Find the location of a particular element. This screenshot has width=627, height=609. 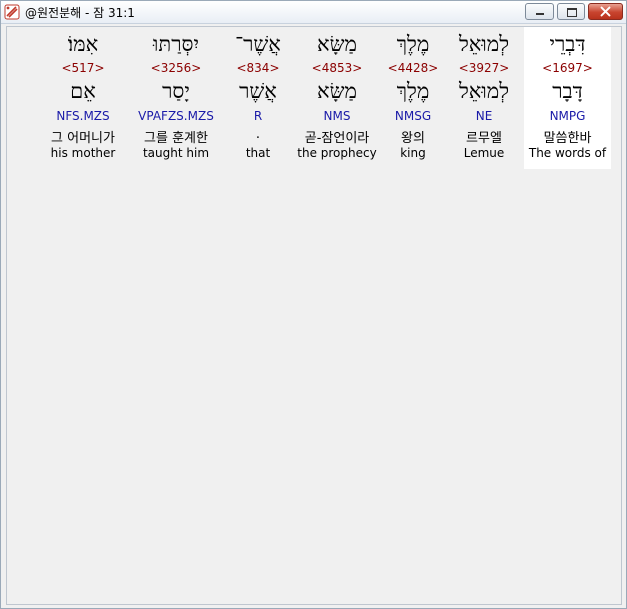

strong-number: <834> is located at coordinates (258, 68).